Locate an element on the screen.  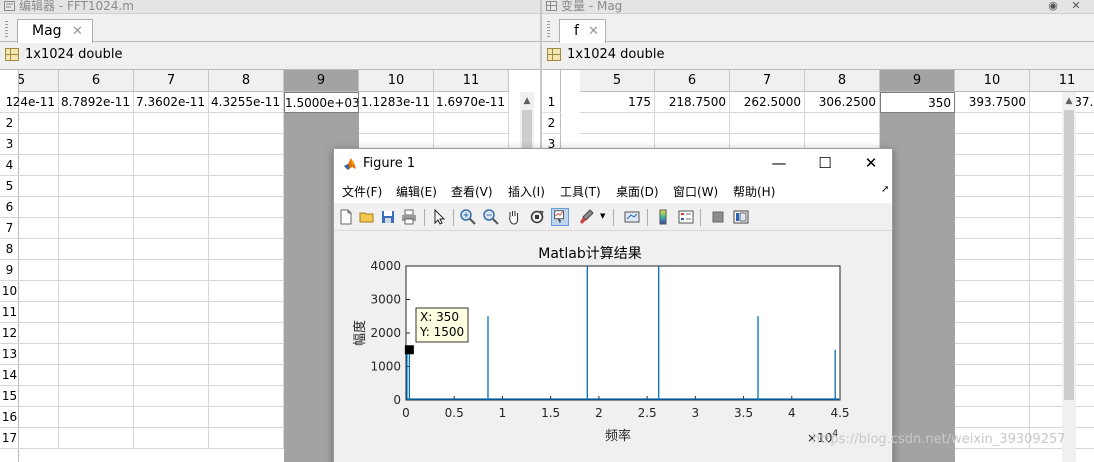
maximize-button: ☐ is located at coordinates (825, 163).